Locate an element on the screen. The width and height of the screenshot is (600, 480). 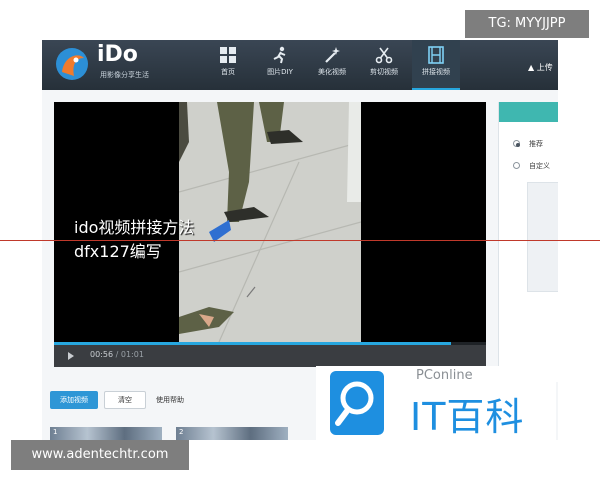
film-icon is located at coordinates (436, 55).